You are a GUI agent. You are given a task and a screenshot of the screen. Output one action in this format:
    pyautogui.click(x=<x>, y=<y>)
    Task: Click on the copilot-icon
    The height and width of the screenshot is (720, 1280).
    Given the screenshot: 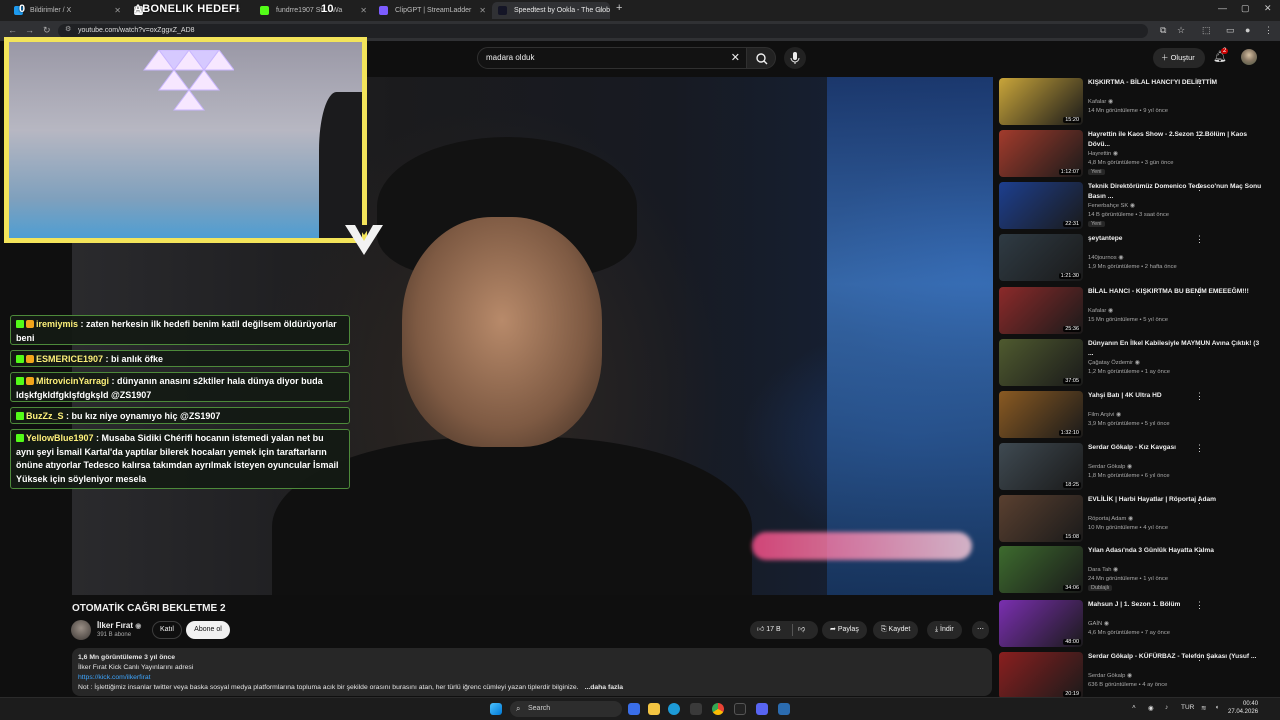 What is the action you would take?
    pyautogui.click(x=634, y=709)
    